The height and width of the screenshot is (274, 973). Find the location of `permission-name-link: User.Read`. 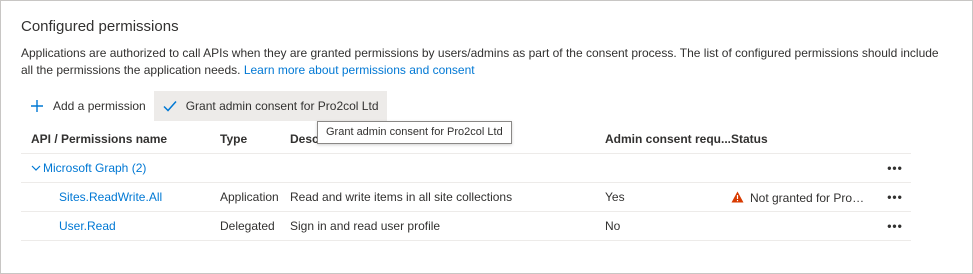

permission-name-link: User.Read is located at coordinates (149, 226).